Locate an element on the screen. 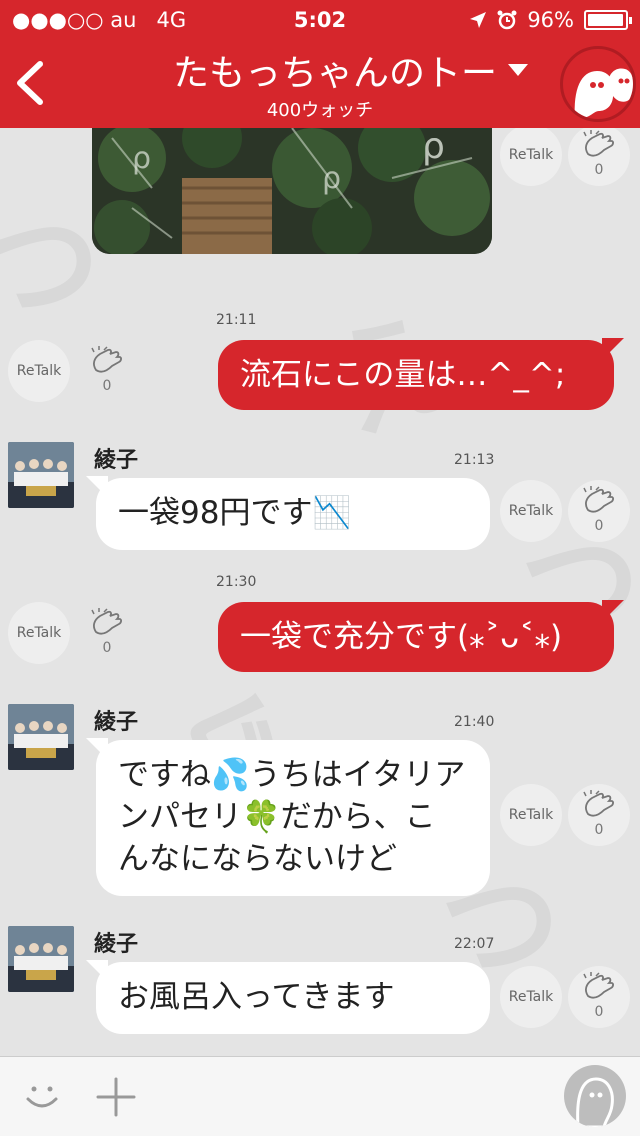 The image size is (640, 1136). dropdown-caret-icon is located at coordinates (518, 71).